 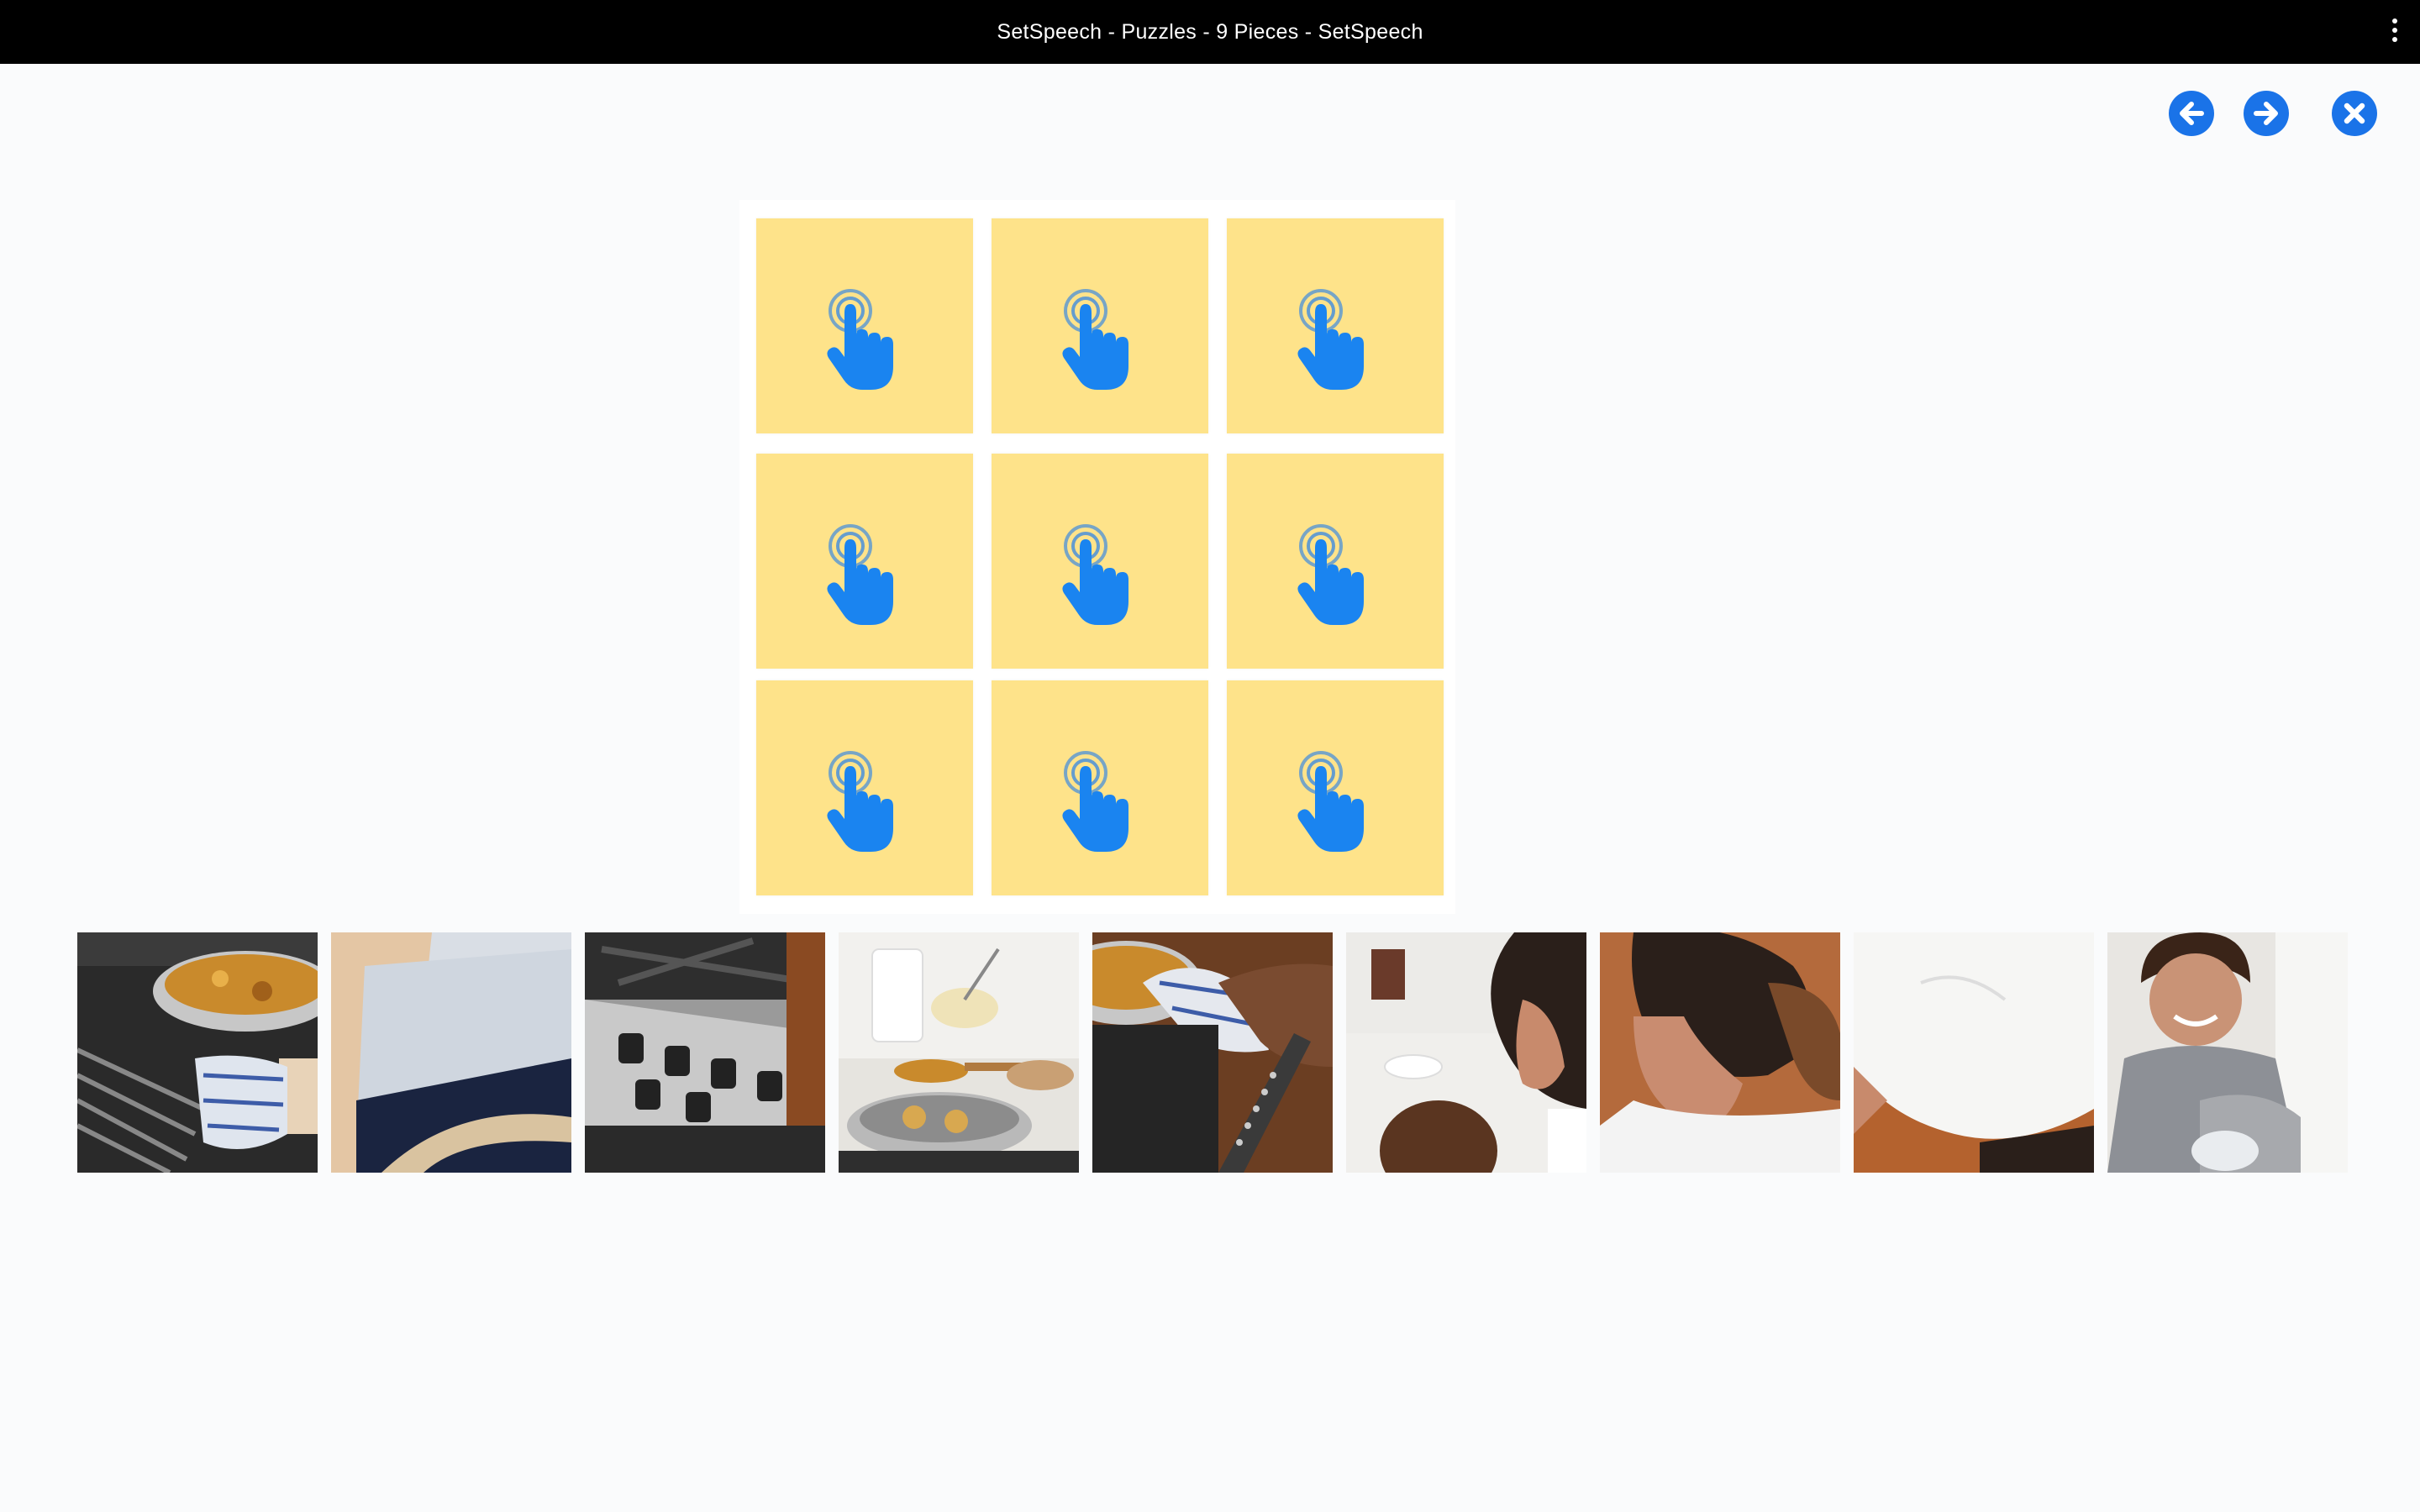 I want to click on pieces-tray, so click(x=1214, y=1052).